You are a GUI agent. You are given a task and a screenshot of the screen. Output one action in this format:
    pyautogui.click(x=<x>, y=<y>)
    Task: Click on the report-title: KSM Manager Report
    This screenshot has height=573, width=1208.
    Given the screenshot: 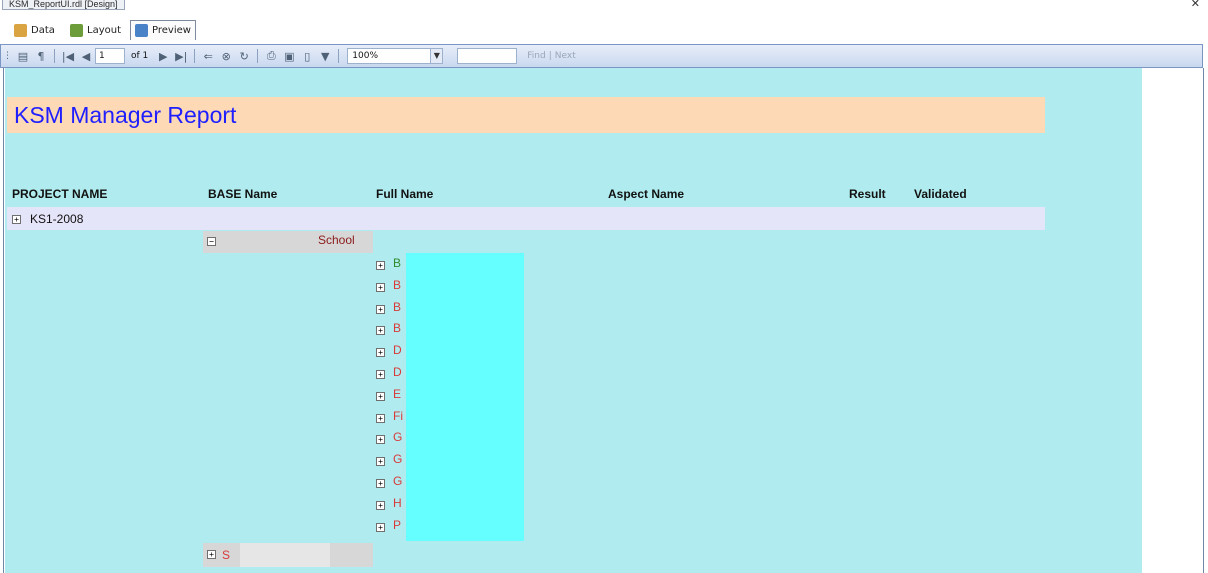 What is the action you would take?
    pyautogui.click(x=125, y=115)
    